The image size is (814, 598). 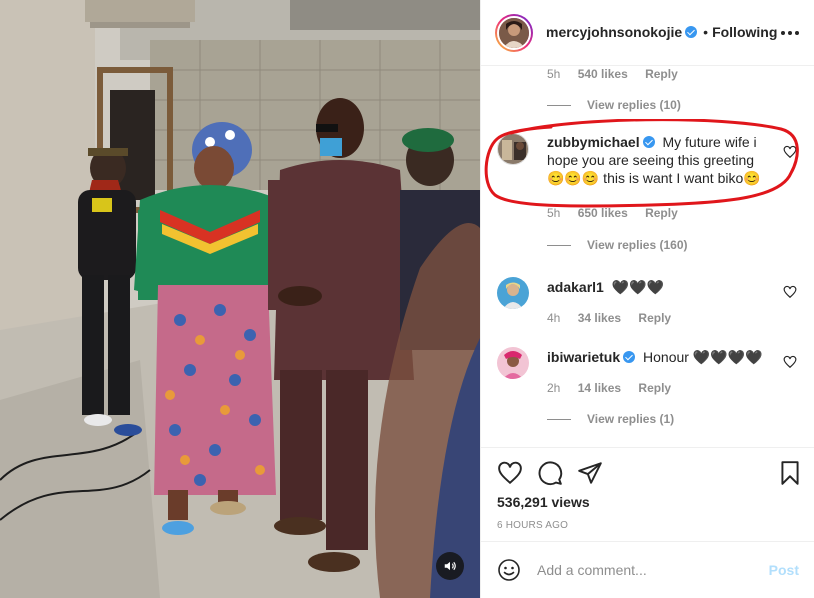 I want to click on comment-likes: 540 likes, so click(x=603, y=74).